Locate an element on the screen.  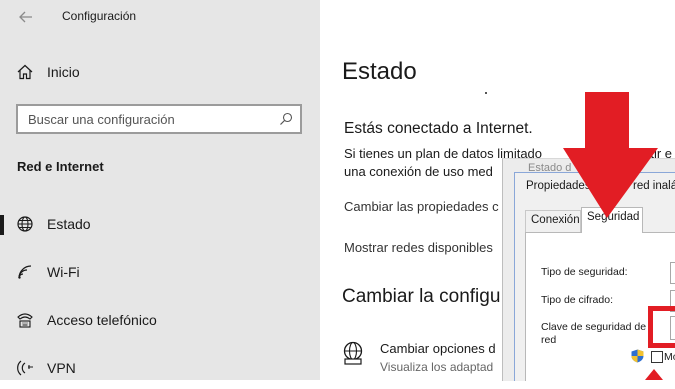
vpn-icon is located at coordinates (25, 368).